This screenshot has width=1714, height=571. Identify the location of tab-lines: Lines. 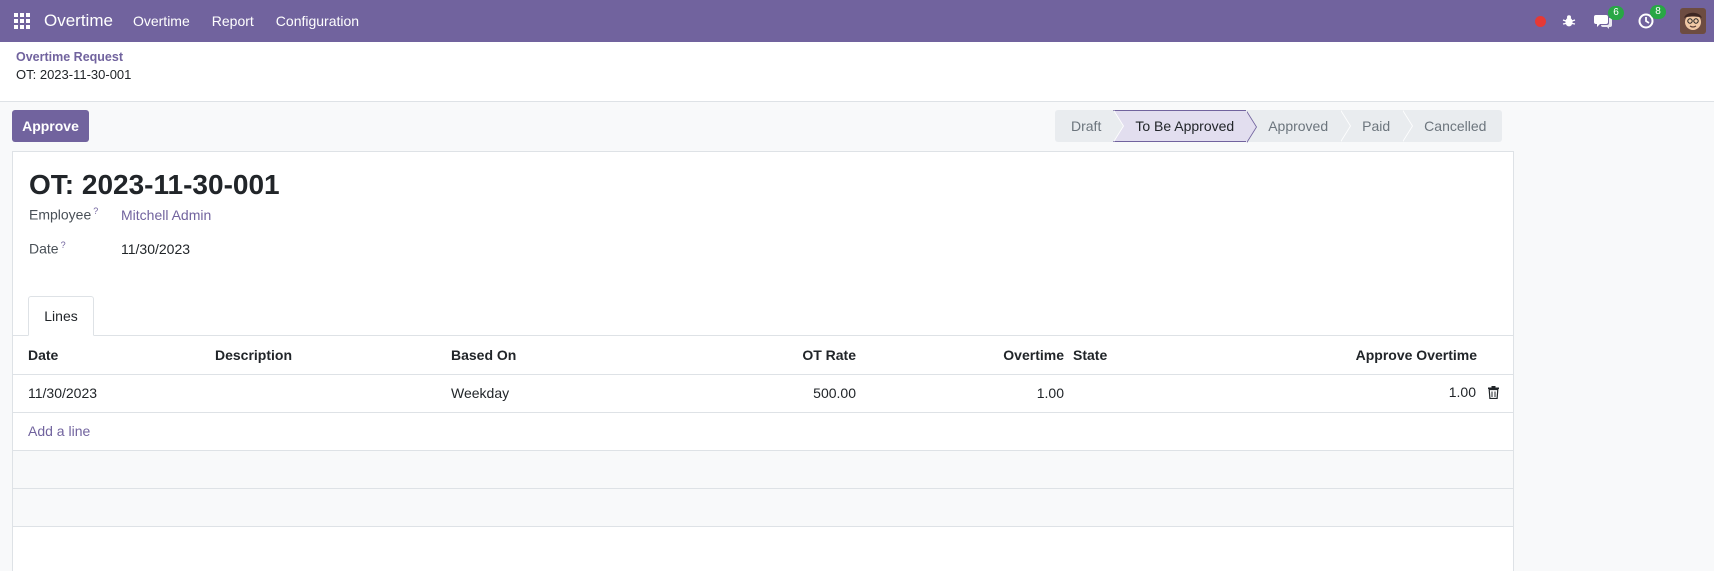
(61, 316).